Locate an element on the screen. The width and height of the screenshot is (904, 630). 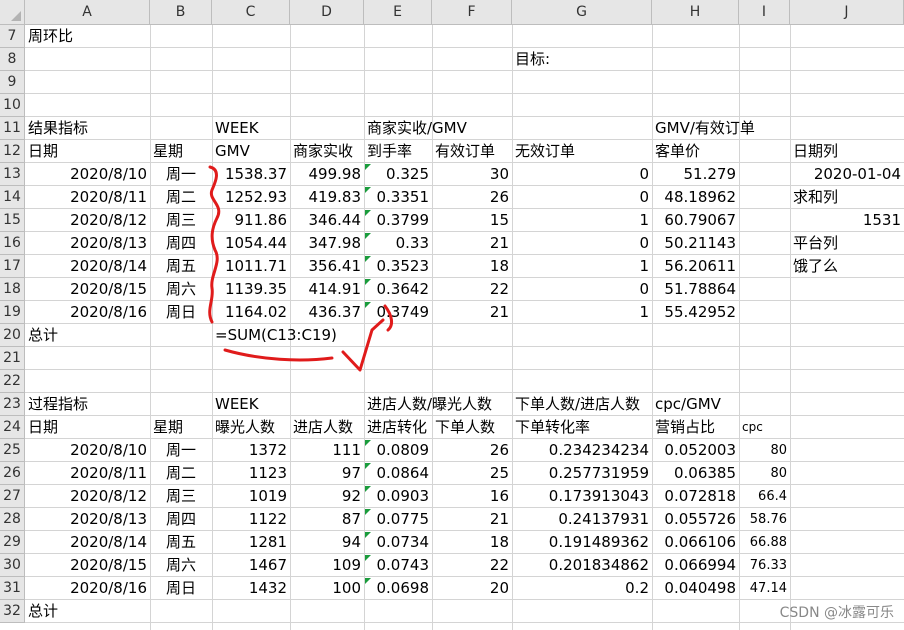
cell-h31: 0.040498 is located at coordinates (695, 588).